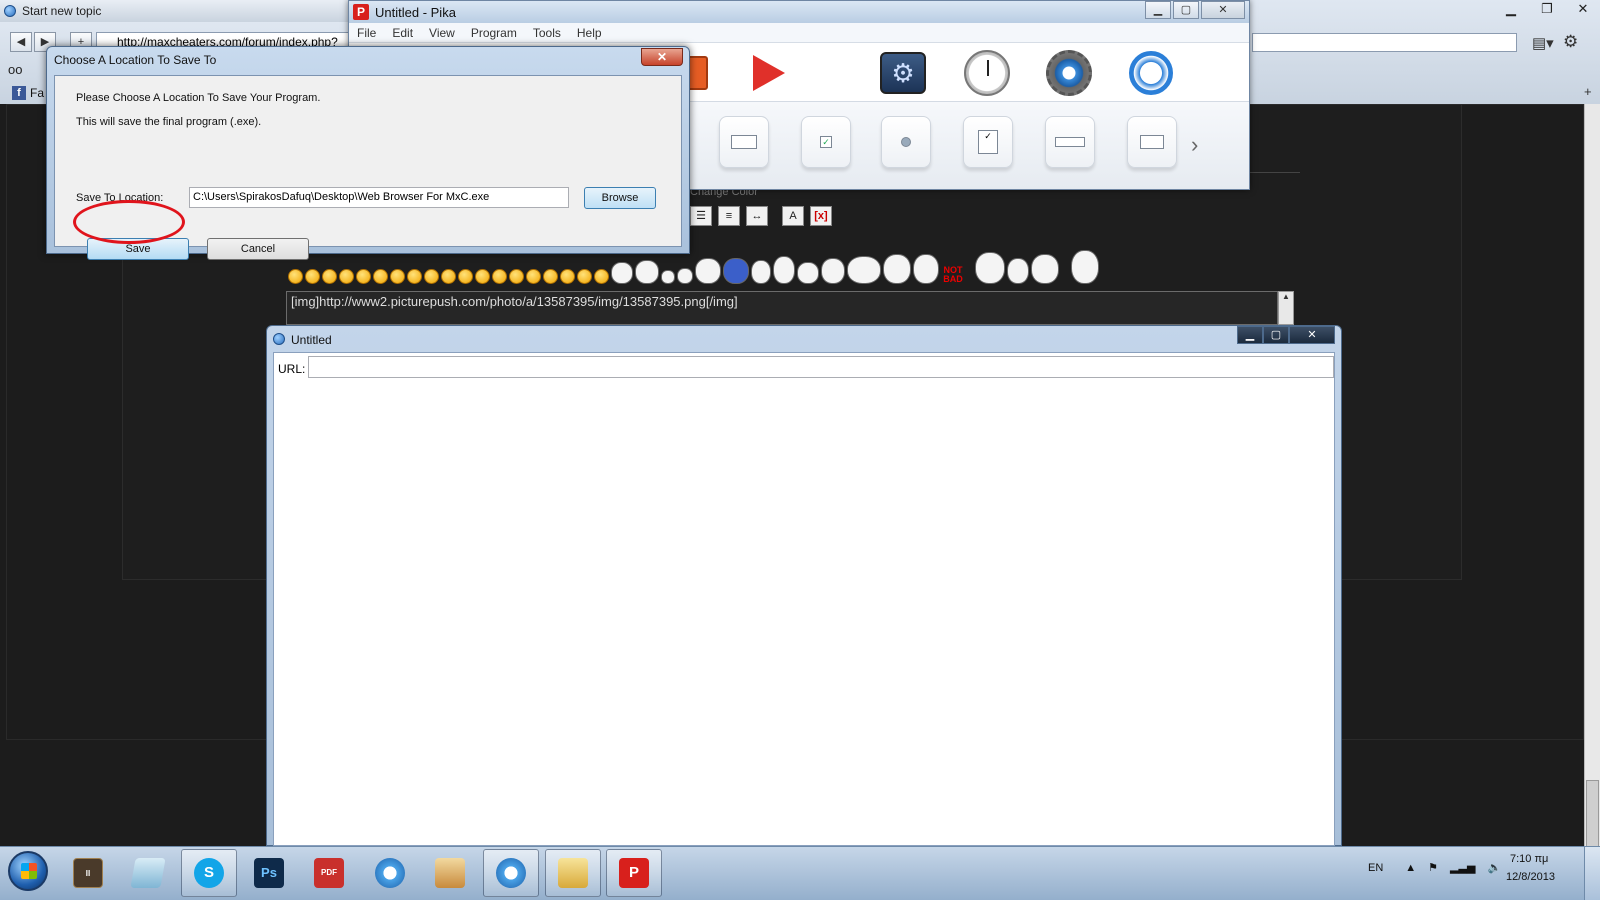  What do you see at coordinates (826, 142) in the screenshot?
I see `checkbox-component-icon: ✓` at bounding box center [826, 142].